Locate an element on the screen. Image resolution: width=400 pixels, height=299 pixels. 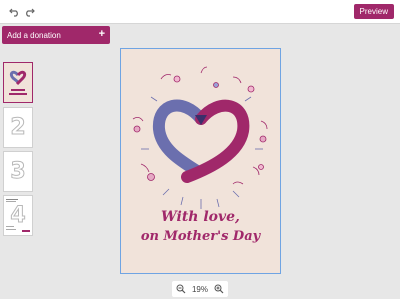
card-greeting-line1: With love, is located at coordinates (200, 217).